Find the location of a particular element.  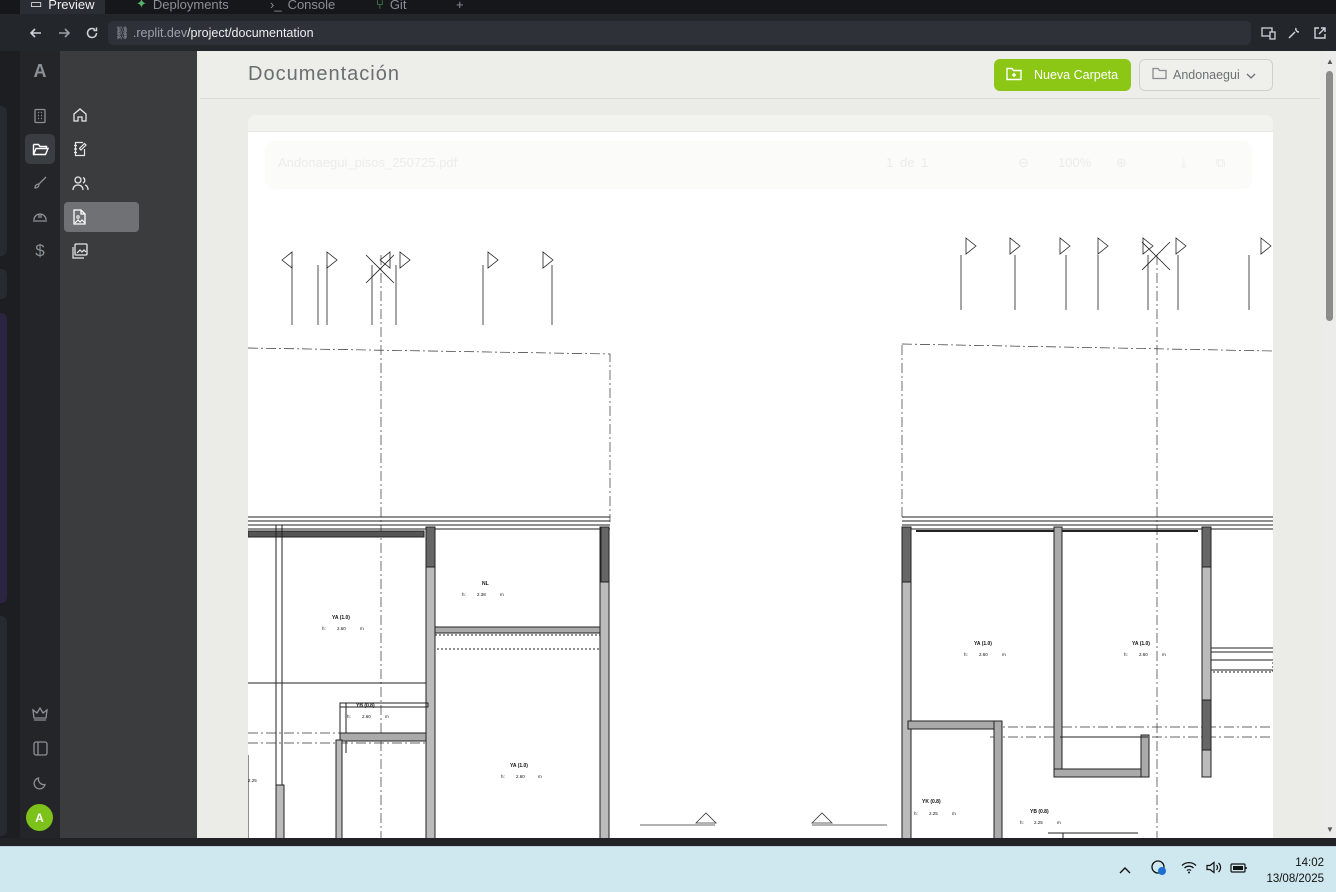

sidebar-toggle-icon is located at coordinates (40, 748).